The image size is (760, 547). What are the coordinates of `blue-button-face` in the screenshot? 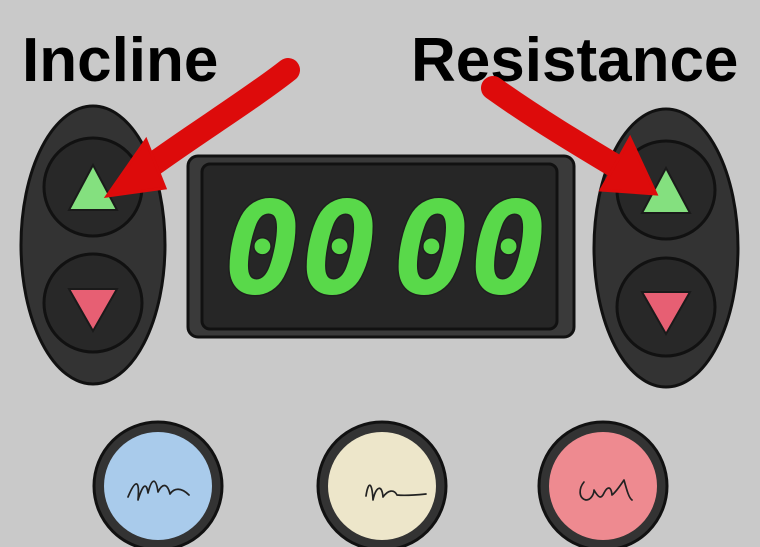 It's located at (158, 486).